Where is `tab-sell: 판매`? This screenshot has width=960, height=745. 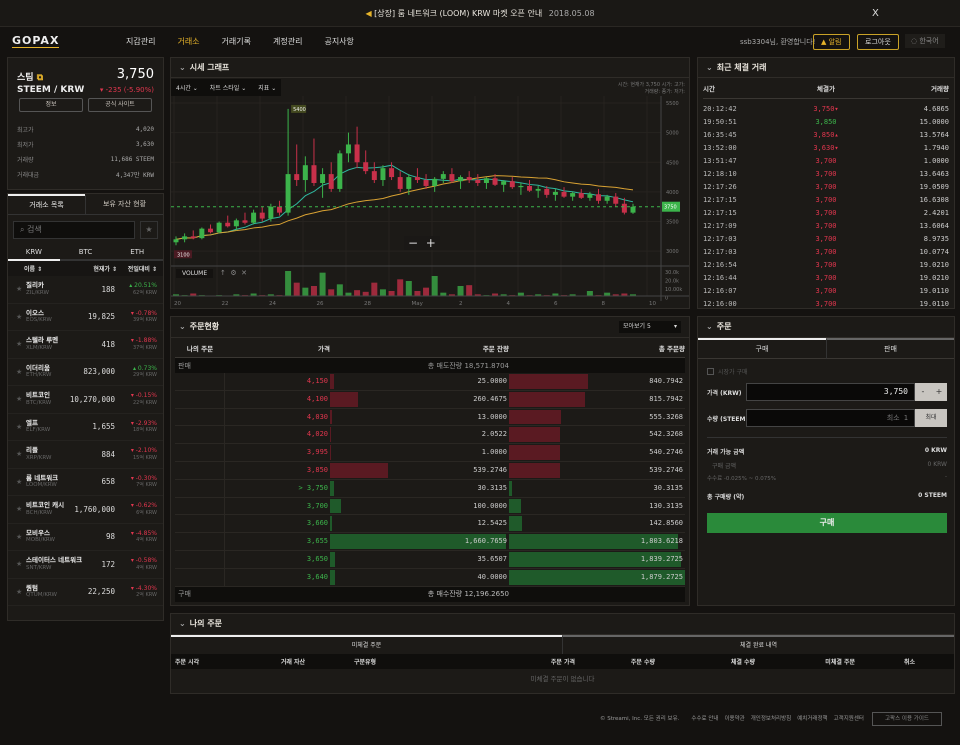
tab-sell: 판매 is located at coordinates (890, 348).